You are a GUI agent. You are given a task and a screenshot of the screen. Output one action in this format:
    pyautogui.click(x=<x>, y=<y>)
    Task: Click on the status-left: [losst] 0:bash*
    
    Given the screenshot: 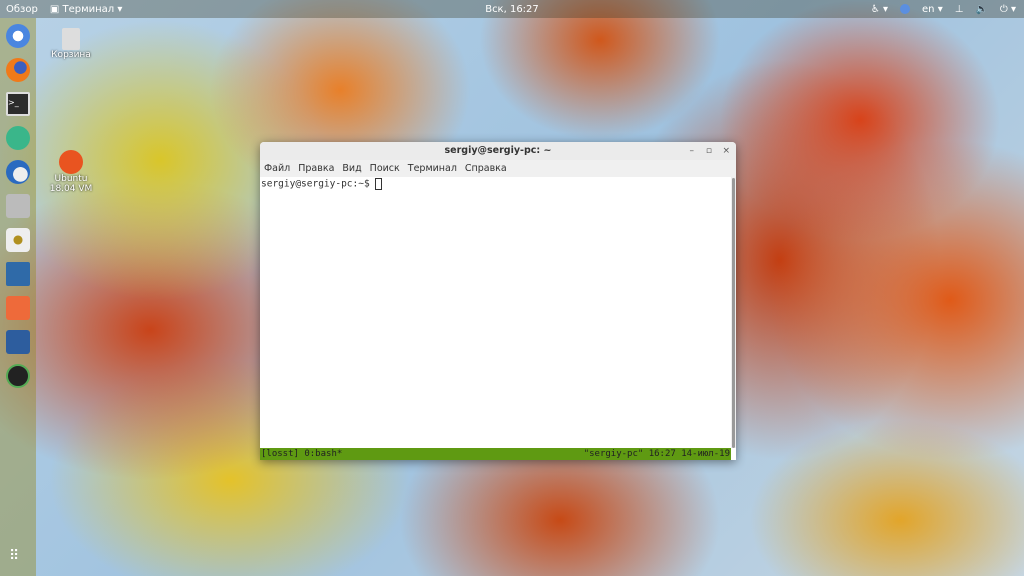 What is the action you would take?
    pyautogui.click(x=302, y=454)
    